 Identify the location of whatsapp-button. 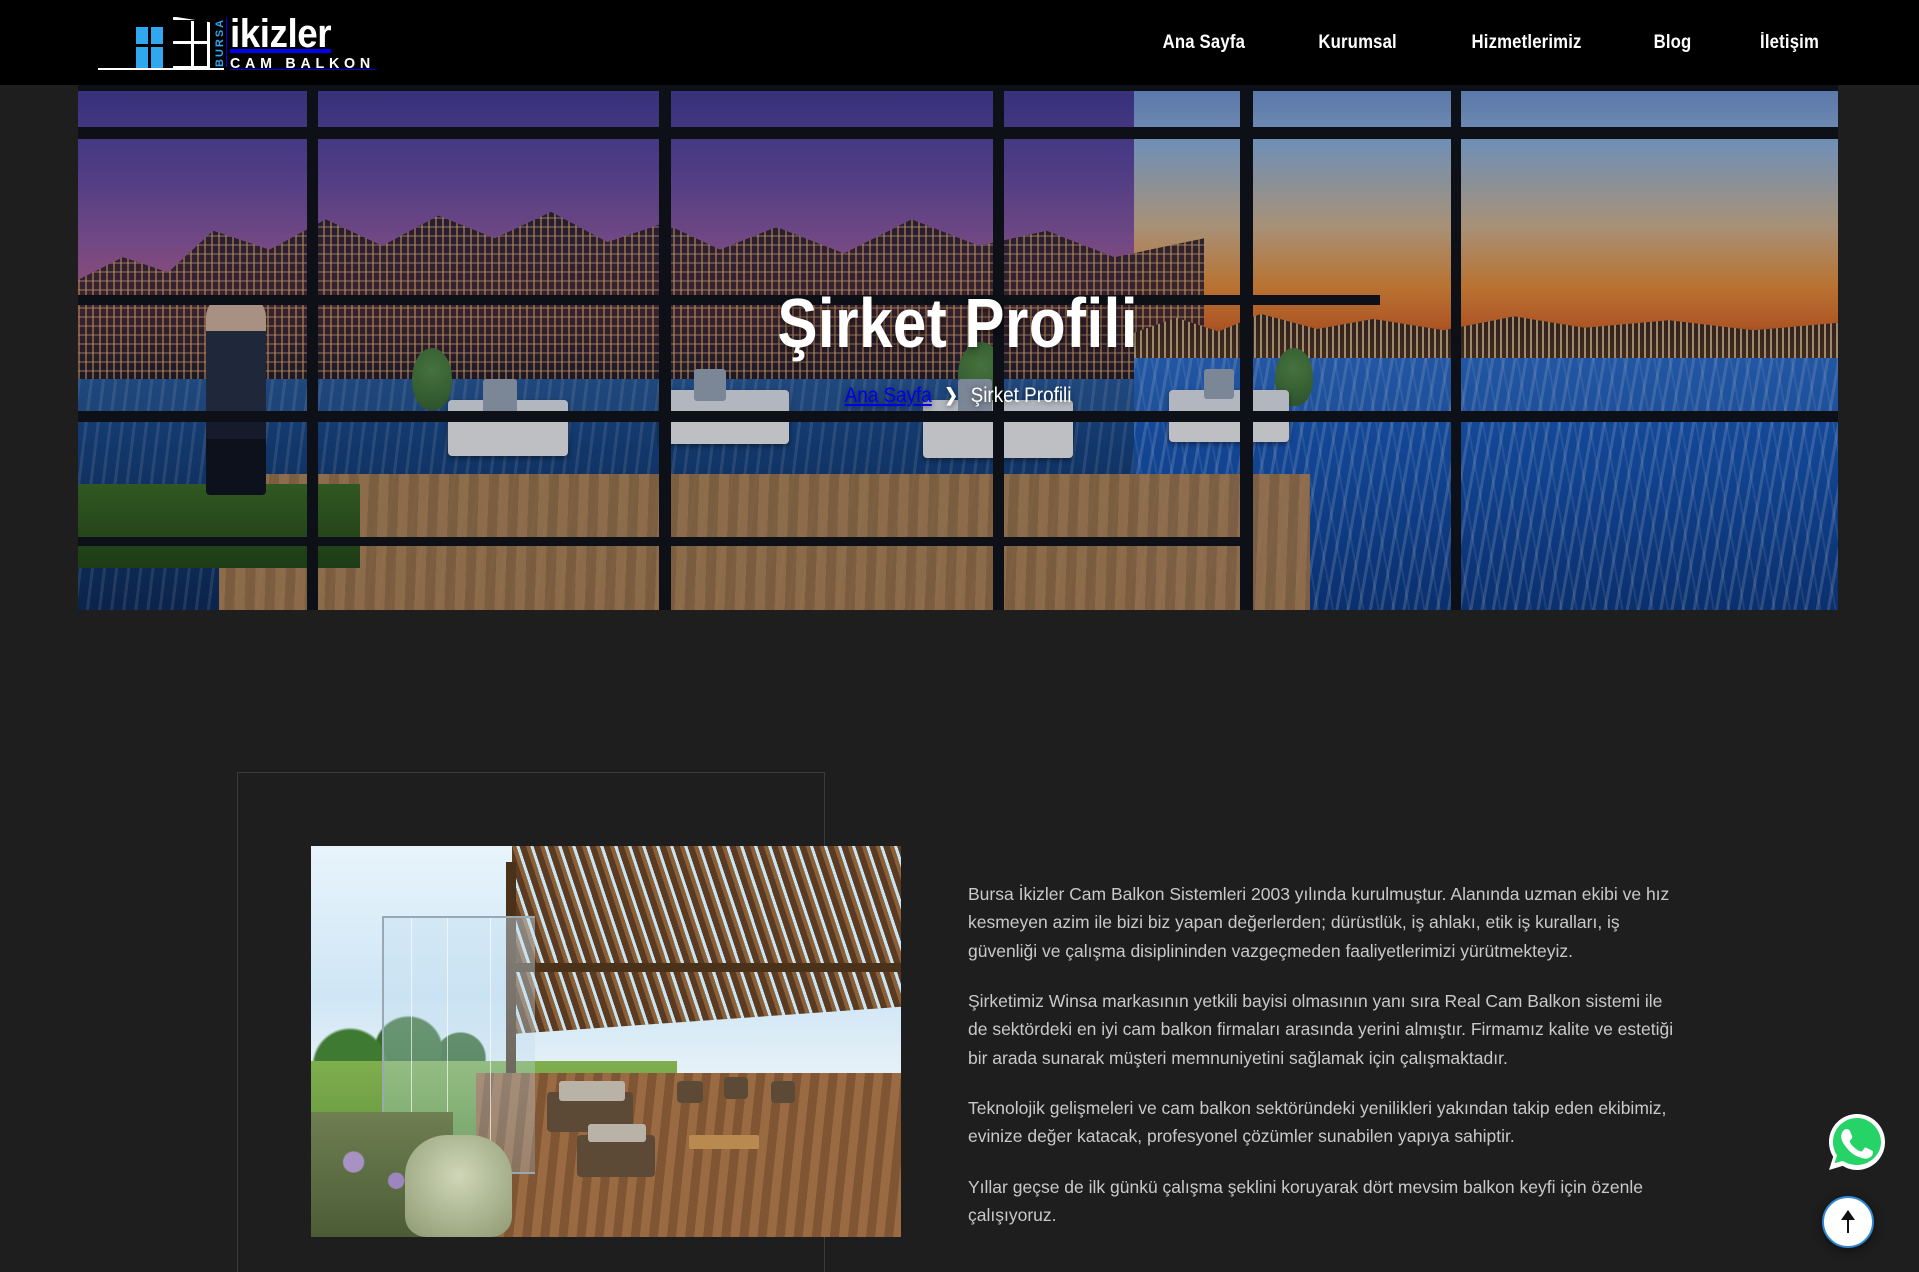
(1857, 1142).